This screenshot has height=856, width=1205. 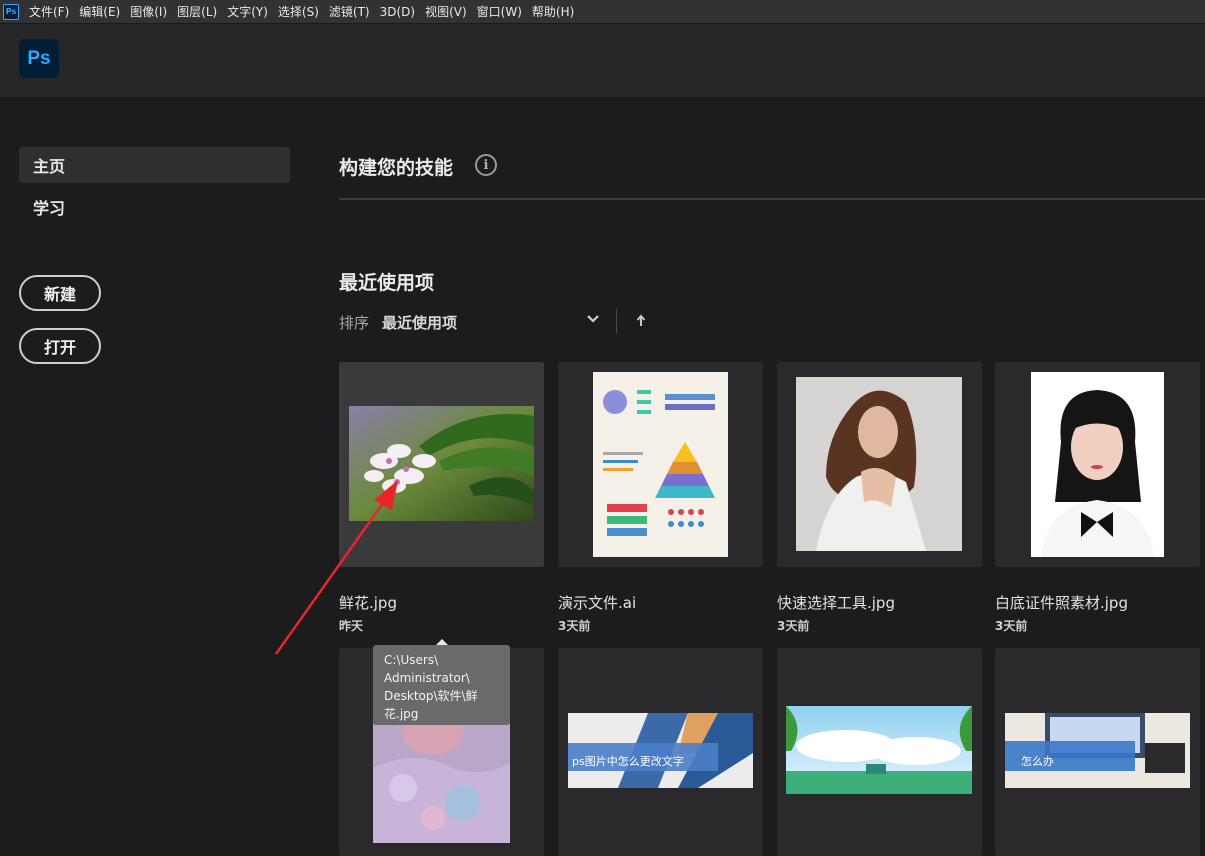 I want to click on sidebar-item-home: 主页, so click(x=154, y=165).